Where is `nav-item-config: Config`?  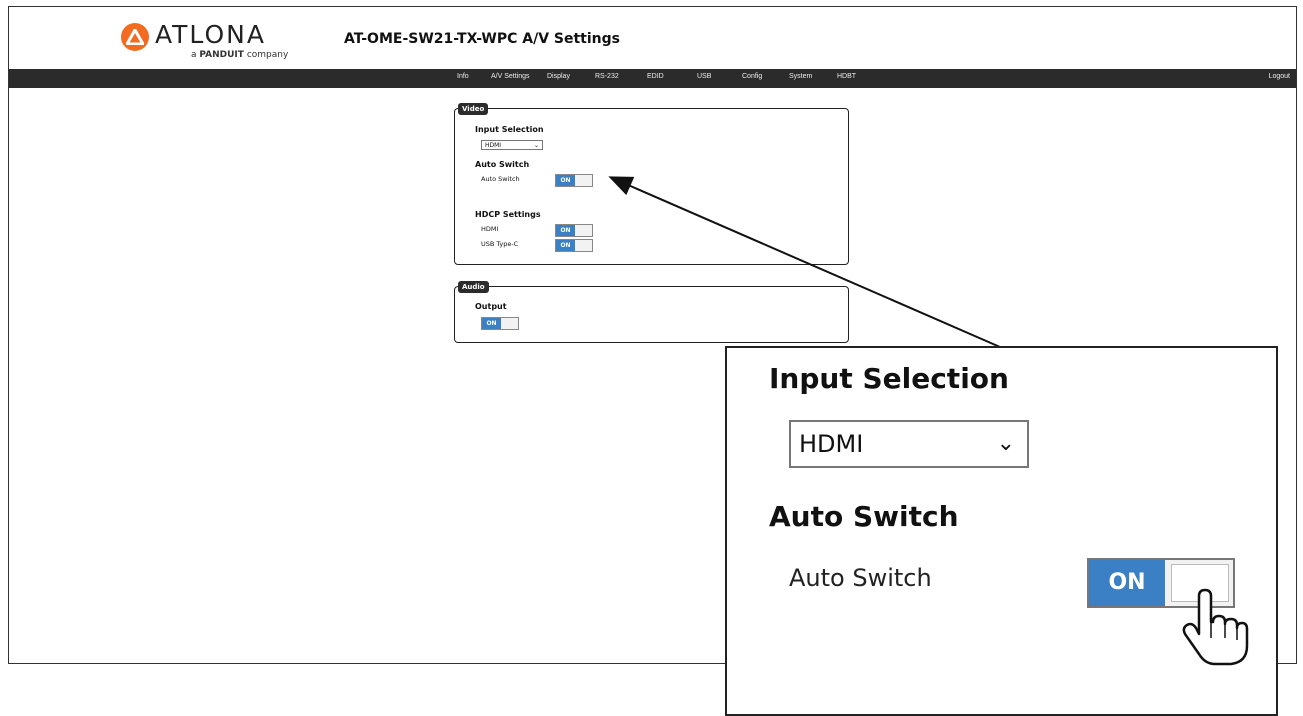 nav-item-config: Config is located at coordinates (752, 76).